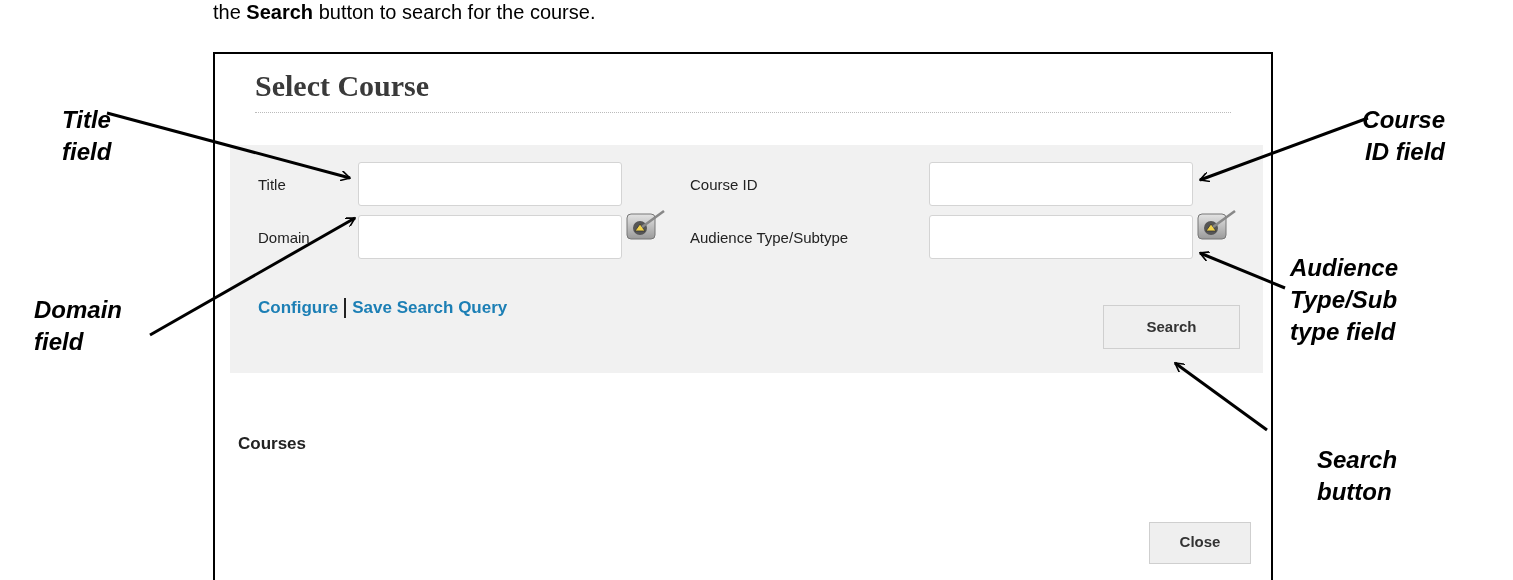  I want to click on callout-label: Domain field, so click(78, 326).